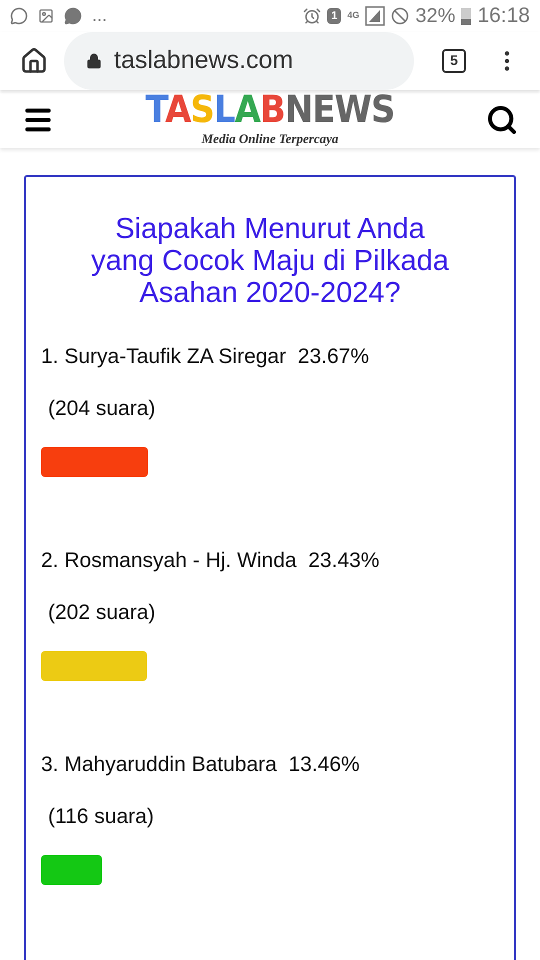  Describe the element at coordinates (34, 60) in the screenshot. I see `home-button` at that location.